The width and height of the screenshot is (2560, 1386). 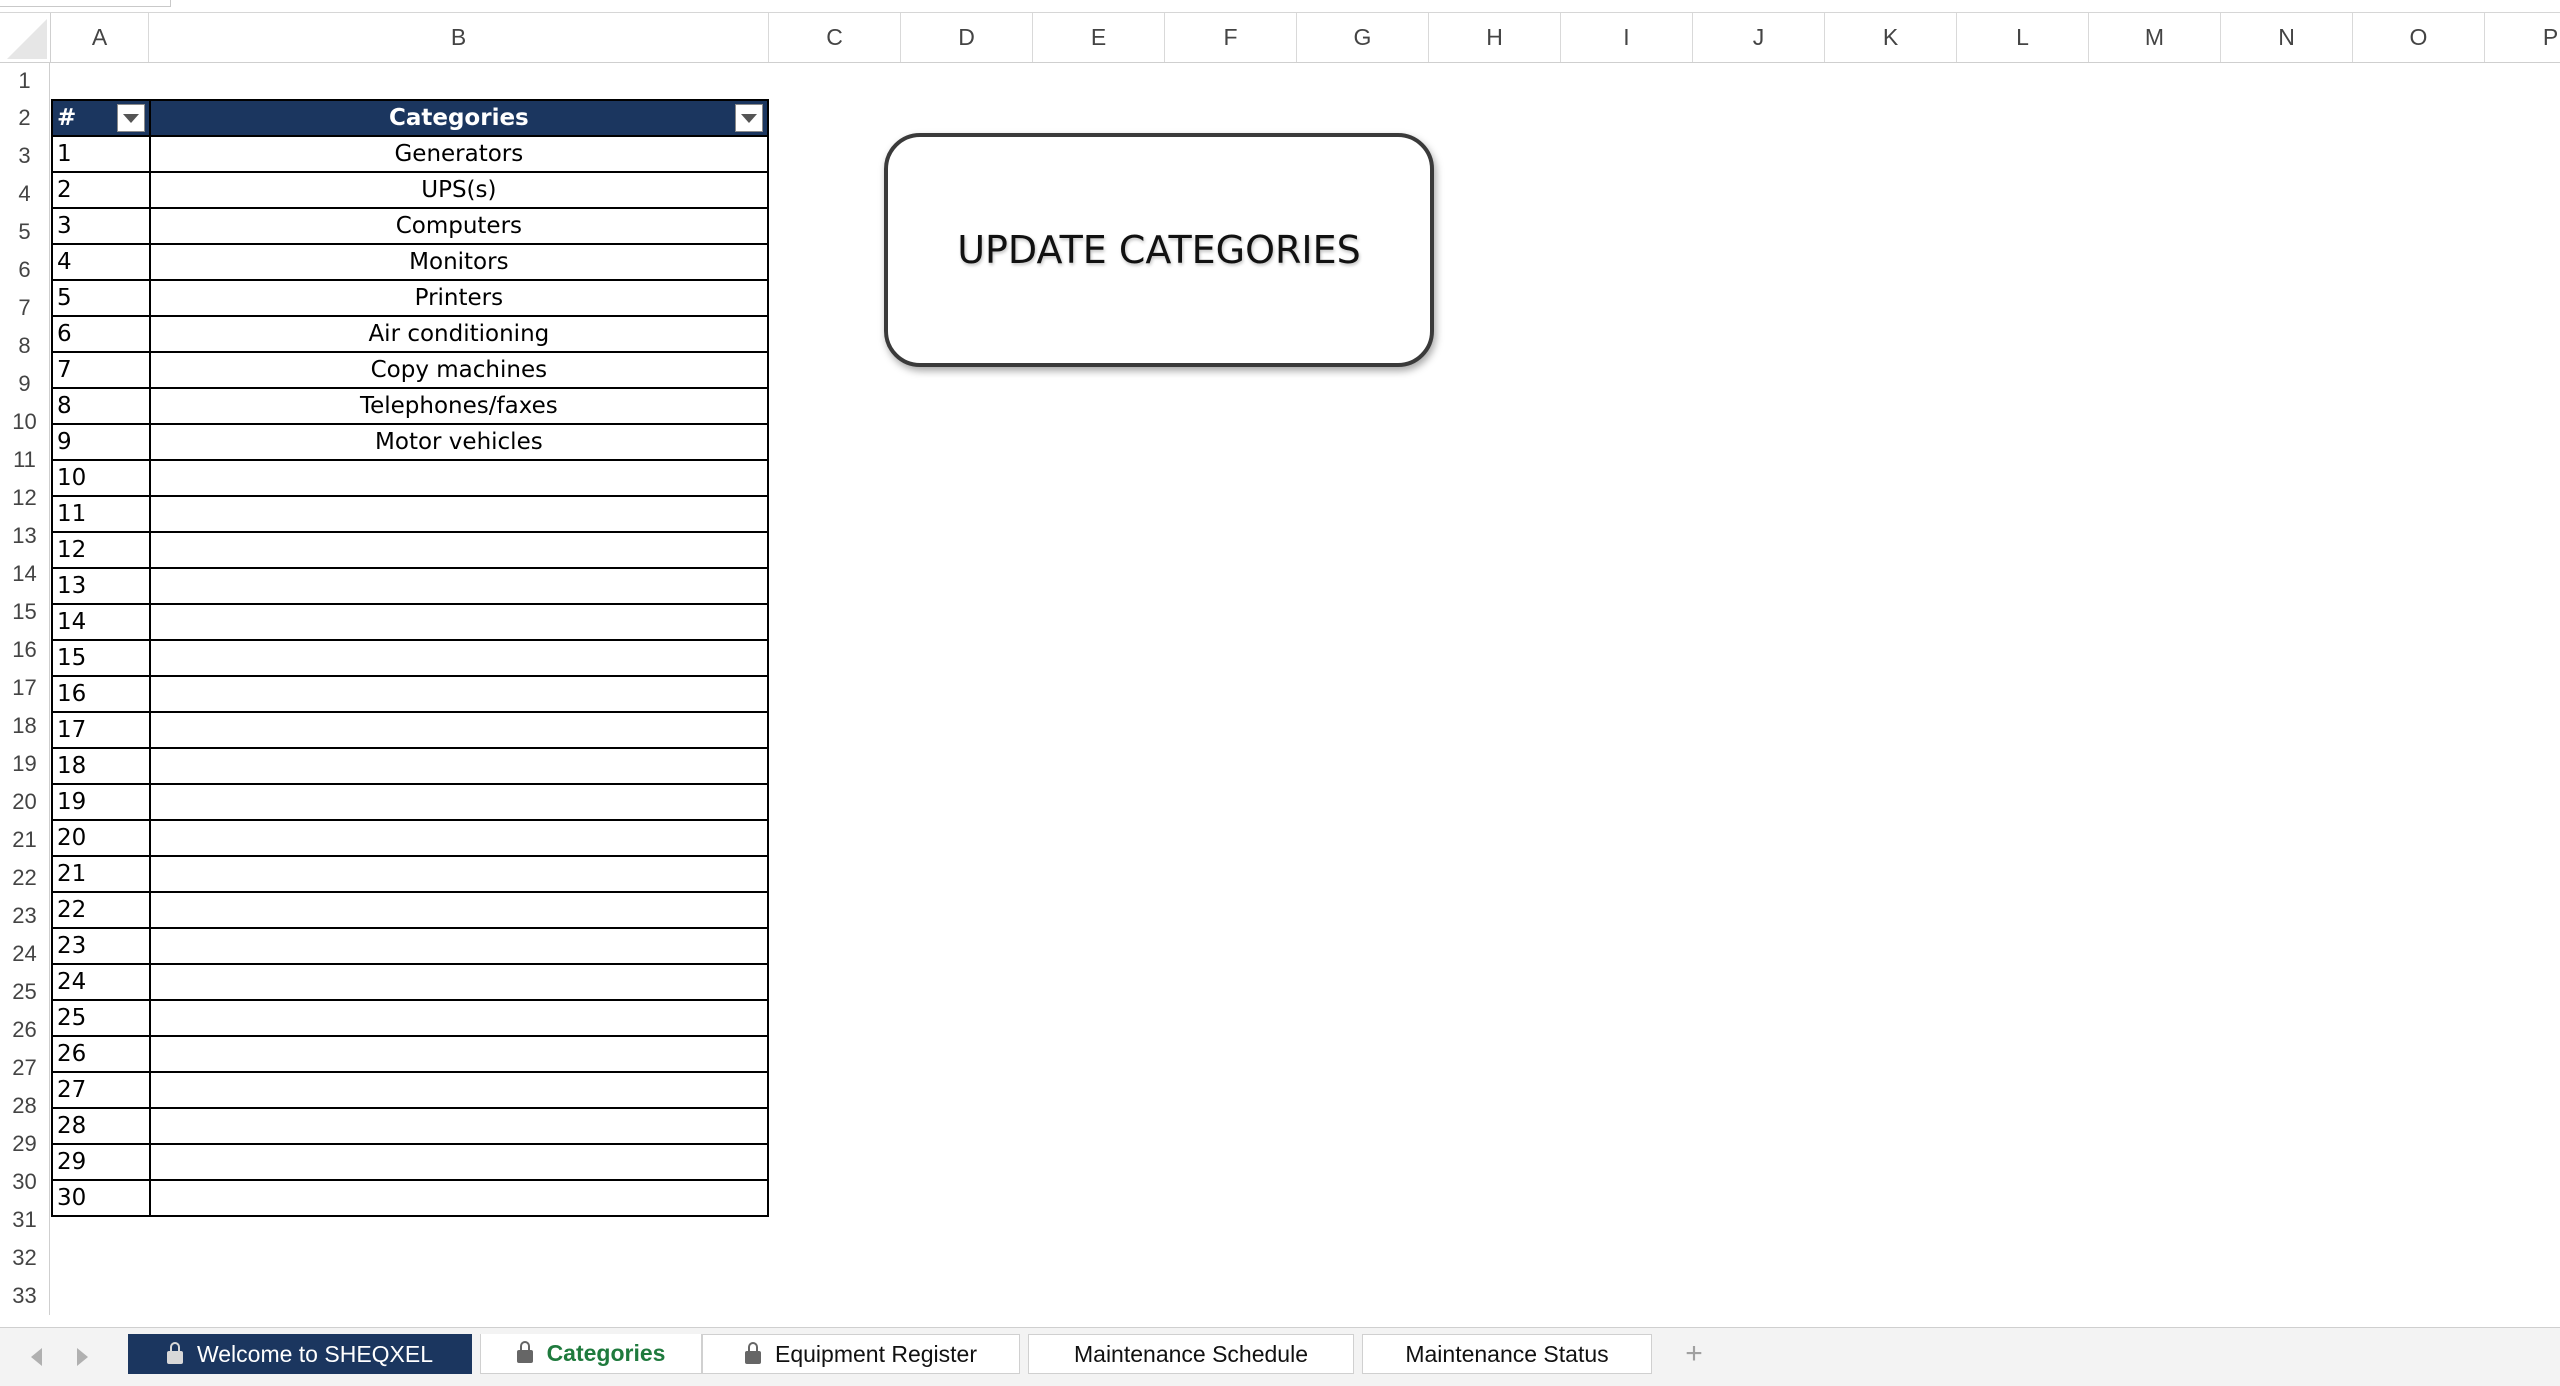 What do you see at coordinates (25, 1106) in the screenshot?
I see `row-header-28: 28` at bounding box center [25, 1106].